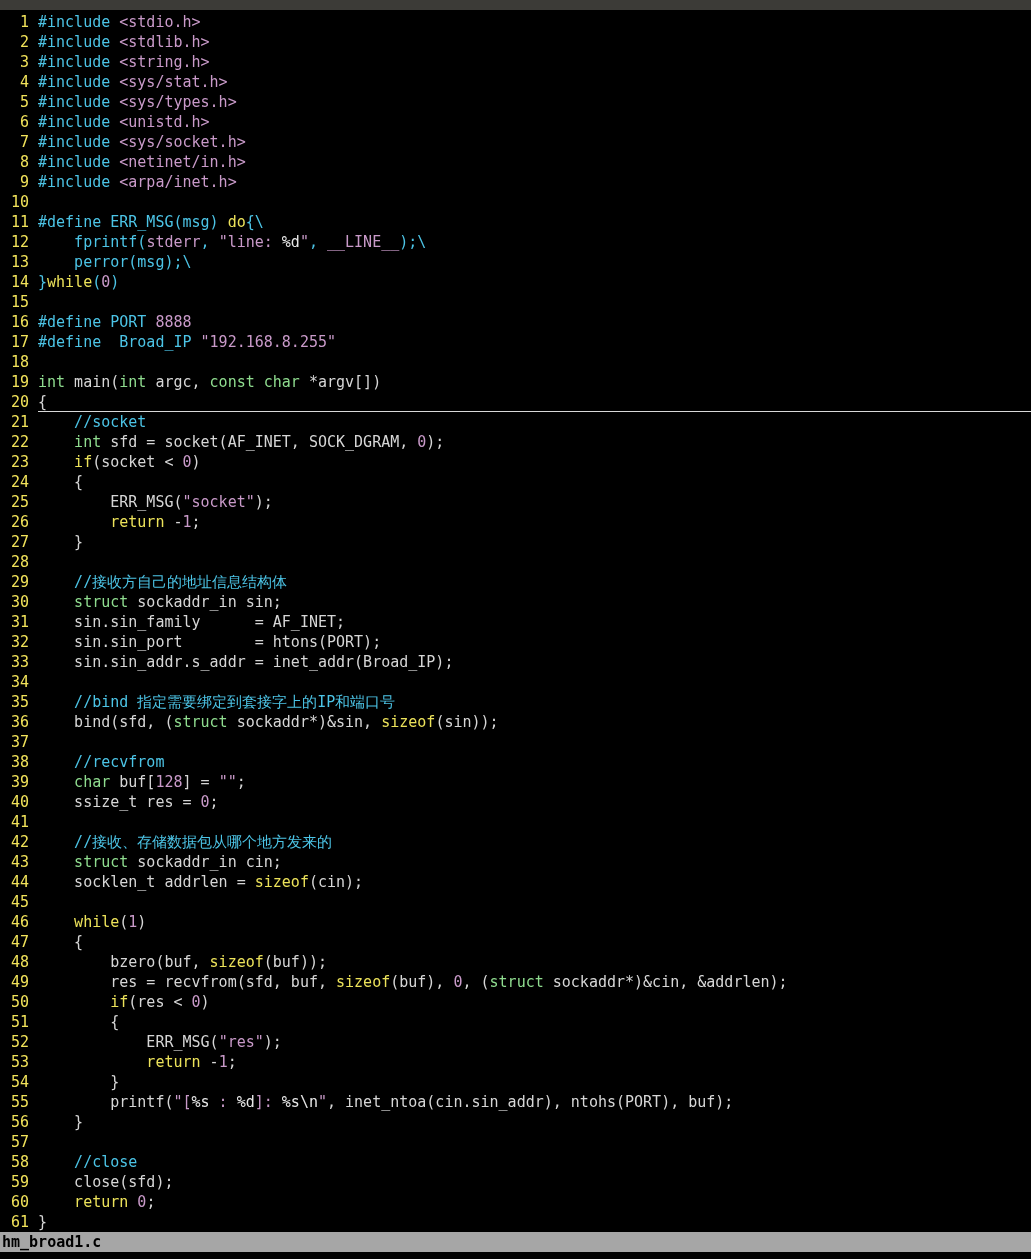 The height and width of the screenshot is (1259, 1031). Describe the element at coordinates (19, 402) in the screenshot. I see `line-number: 20` at that location.